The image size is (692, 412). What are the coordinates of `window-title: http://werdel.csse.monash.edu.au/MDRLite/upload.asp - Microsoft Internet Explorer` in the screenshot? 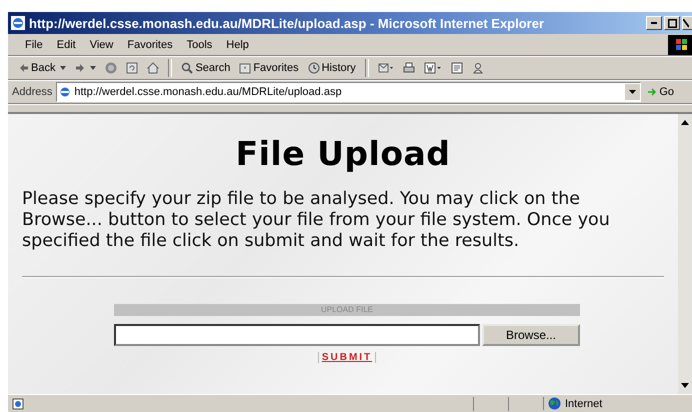 It's located at (286, 23).